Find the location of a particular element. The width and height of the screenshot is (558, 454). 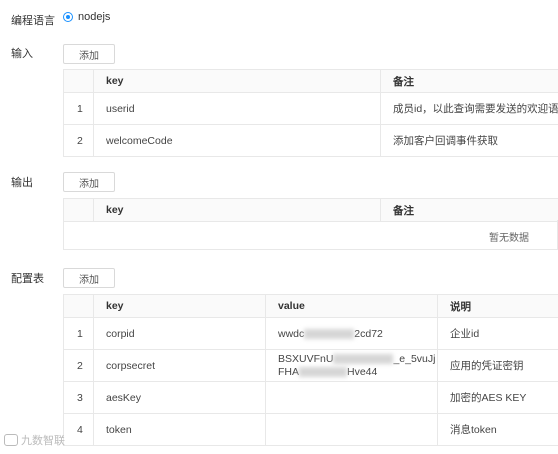

table-row: 1 userid 成员id，以此查询需要发送的欢迎语 is located at coordinates (310, 108).